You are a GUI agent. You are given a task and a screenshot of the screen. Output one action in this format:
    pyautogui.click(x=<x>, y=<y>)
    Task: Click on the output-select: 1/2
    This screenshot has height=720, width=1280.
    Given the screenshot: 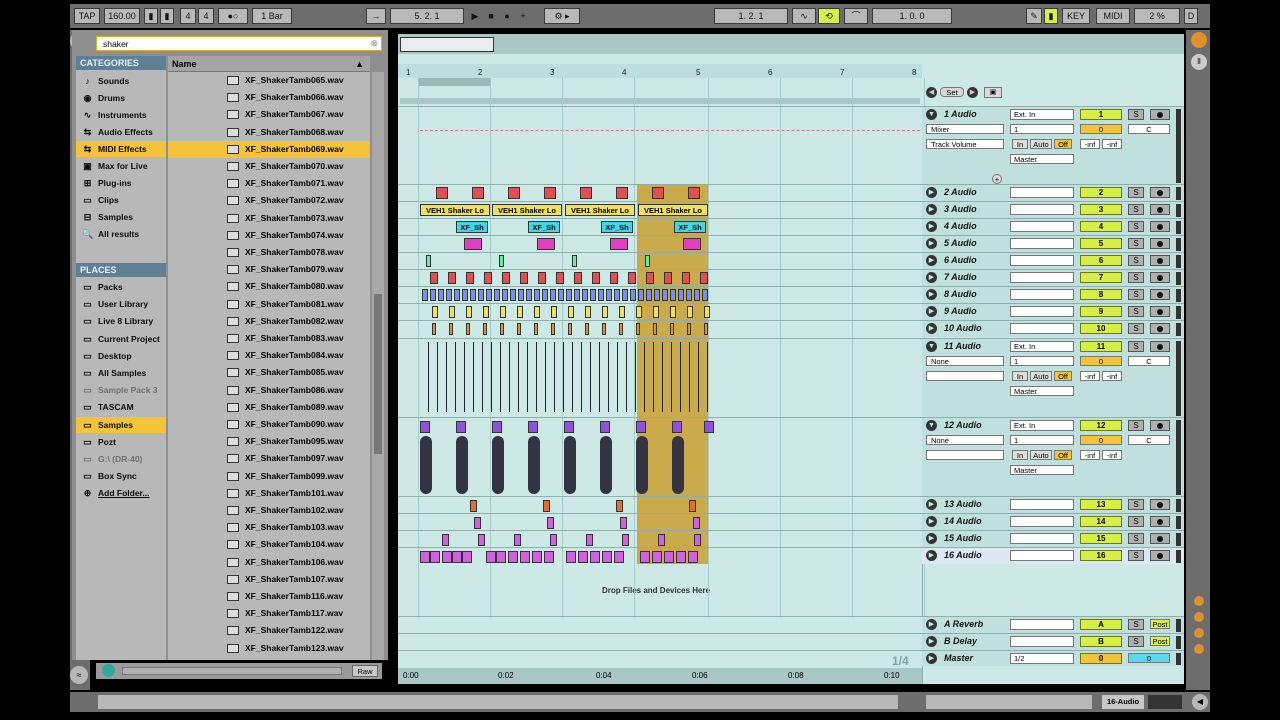 What is the action you would take?
    pyautogui.click(x=1042, y=658)
    